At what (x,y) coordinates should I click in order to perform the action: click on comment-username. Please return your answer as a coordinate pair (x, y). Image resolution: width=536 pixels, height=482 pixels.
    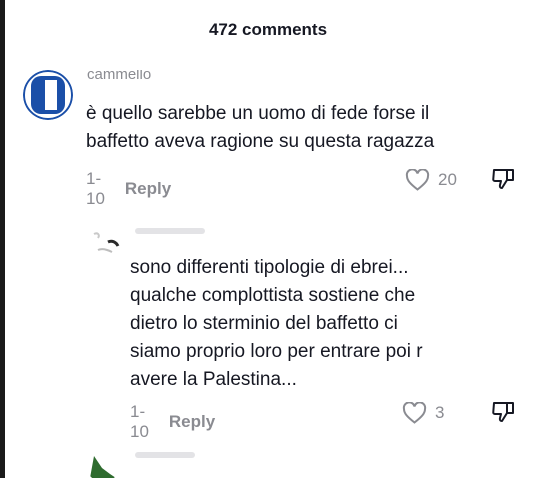
    Looking at the image, I should click on (170, 231).